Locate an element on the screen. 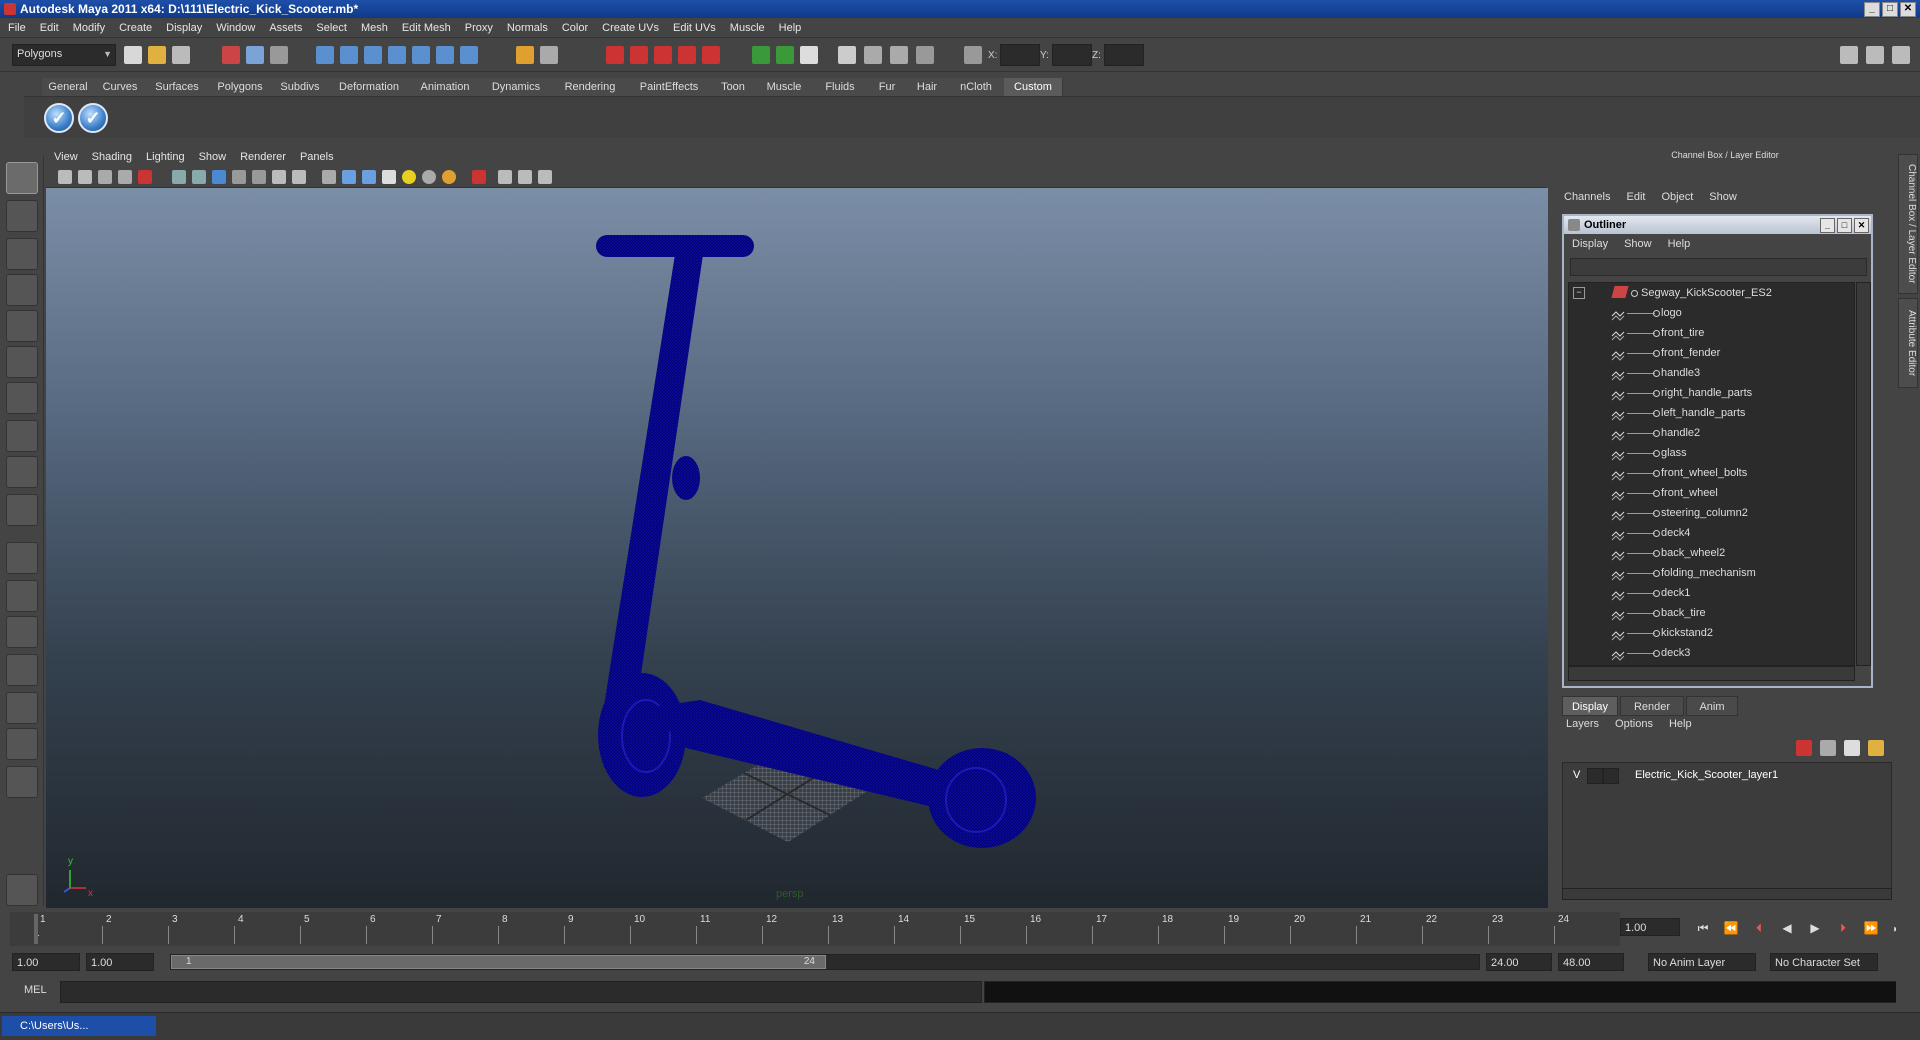 This screenshot has height=1040, width=1920. layer-row: V Electric_Kick_Scooter_layer1 is located at coordinates (1725, 775).